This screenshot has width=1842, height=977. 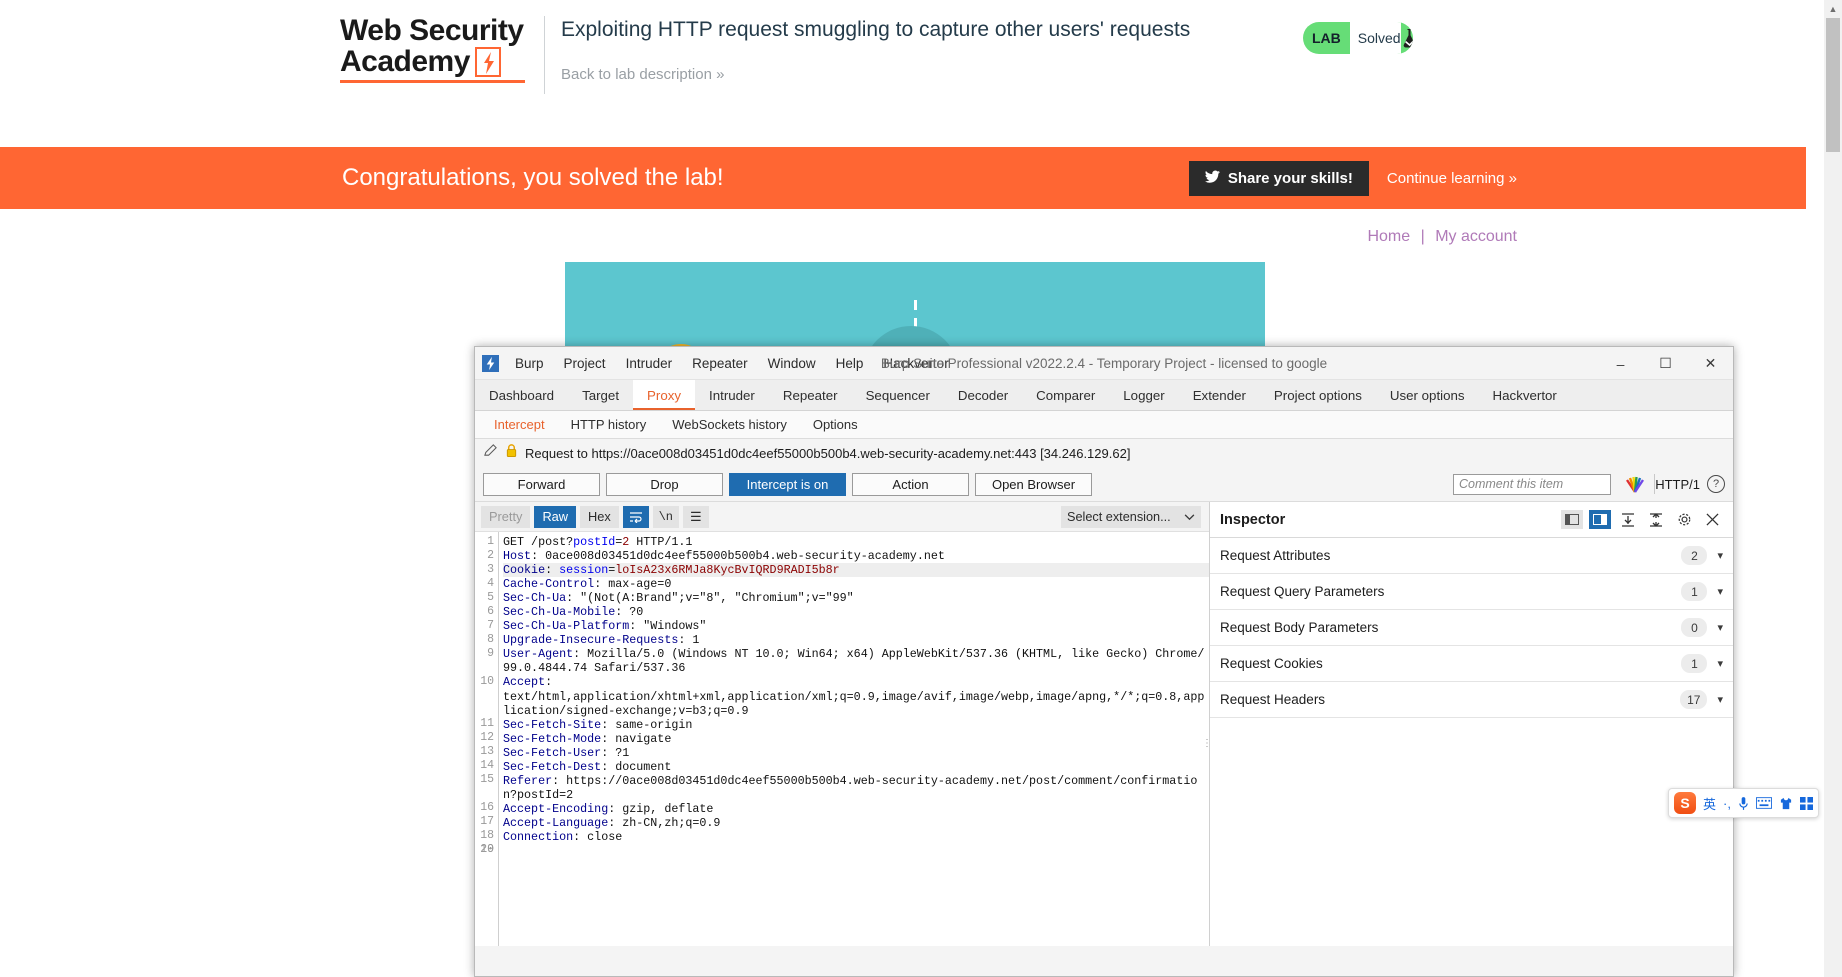 I want to click on tab-decoder: Decoder, so click(x=983, y=395).